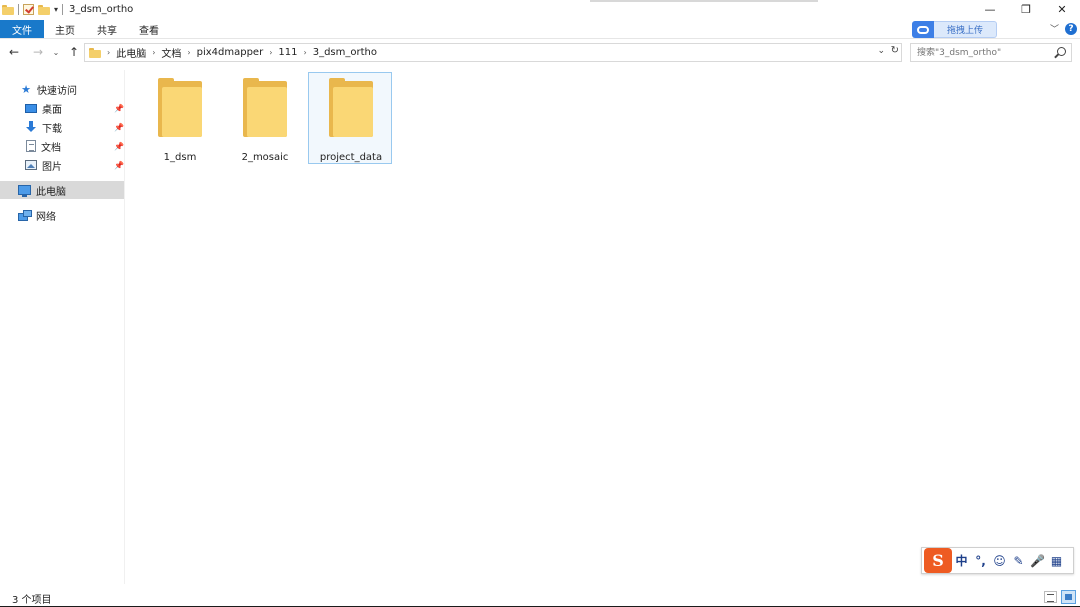  What do you see at coordinates (31, 165) in the screenshot?
I see `picture-icon` at bounding box center [31, 165].